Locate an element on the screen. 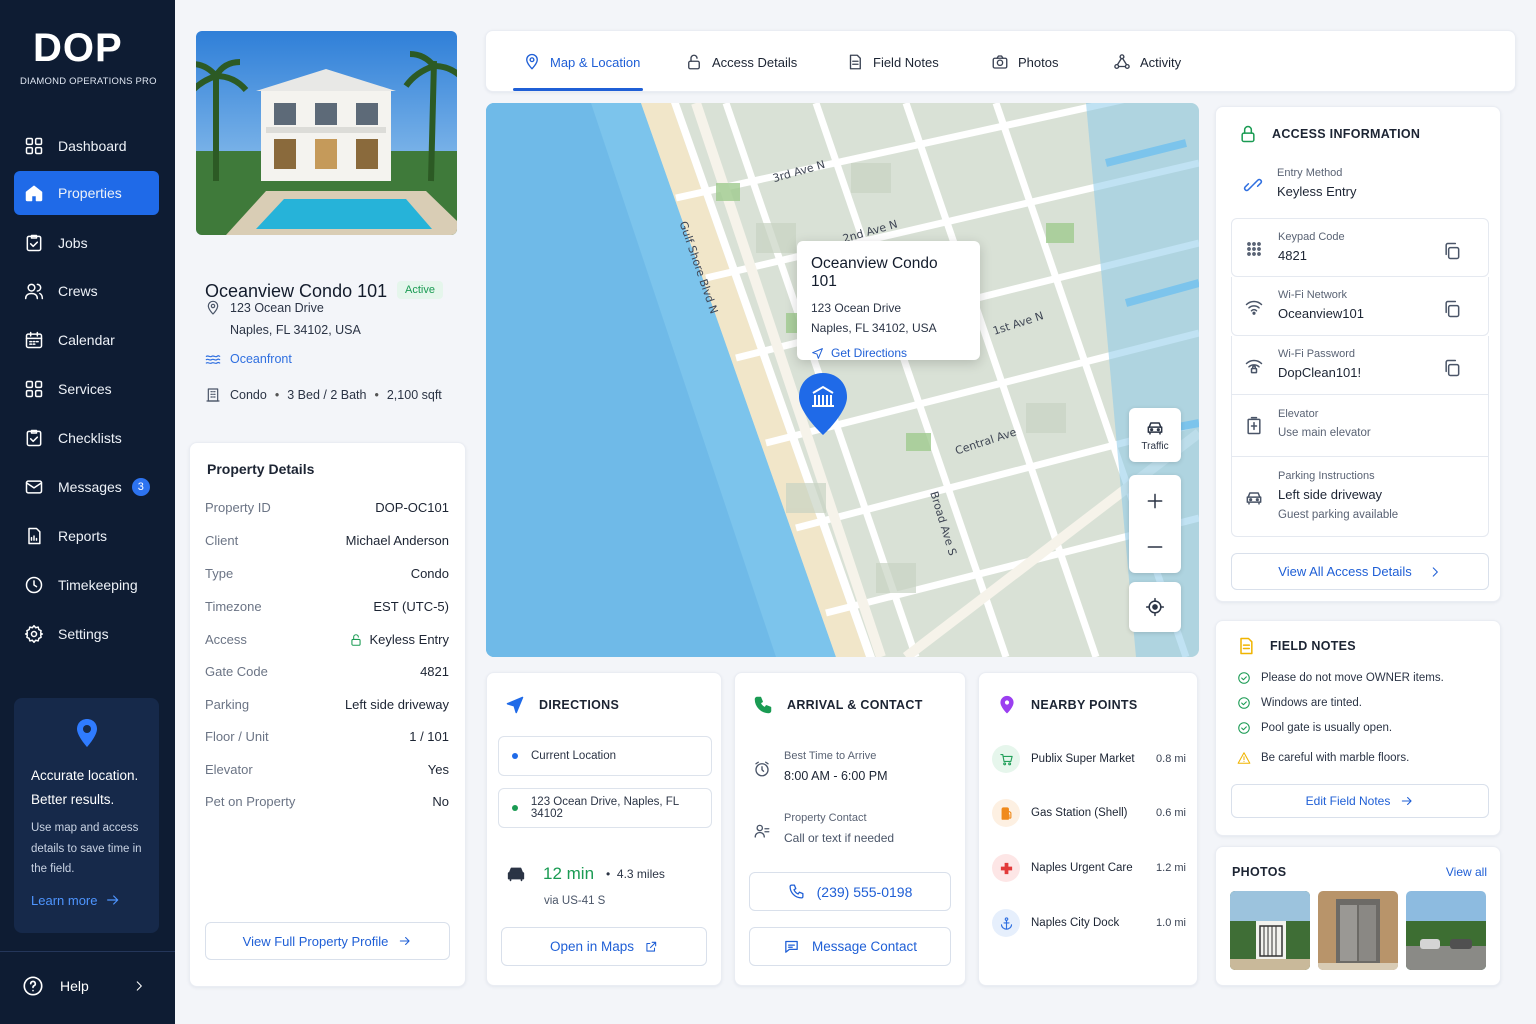  place-name: Naples Urgent Care is located at coordinates (1082, 868).